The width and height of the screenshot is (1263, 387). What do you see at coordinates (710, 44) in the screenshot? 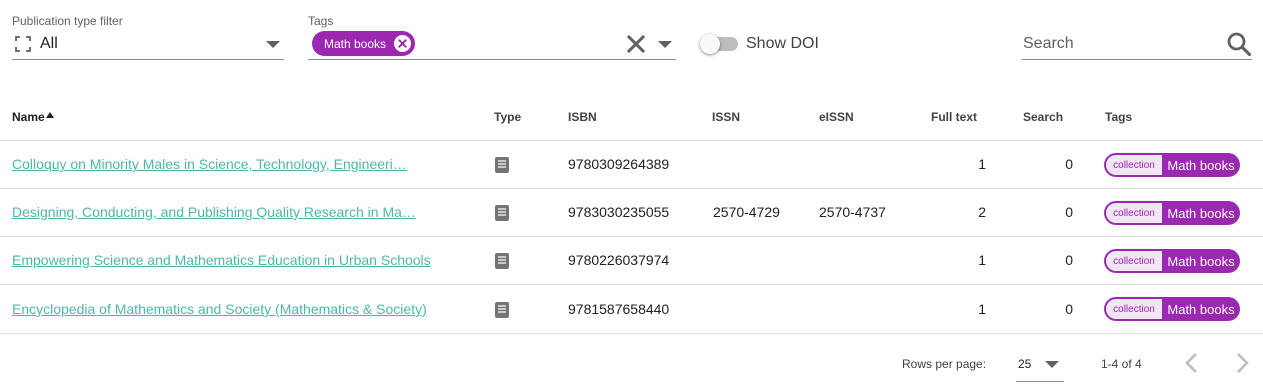
I see `switch-thumb` at bounding box center [710, 44].